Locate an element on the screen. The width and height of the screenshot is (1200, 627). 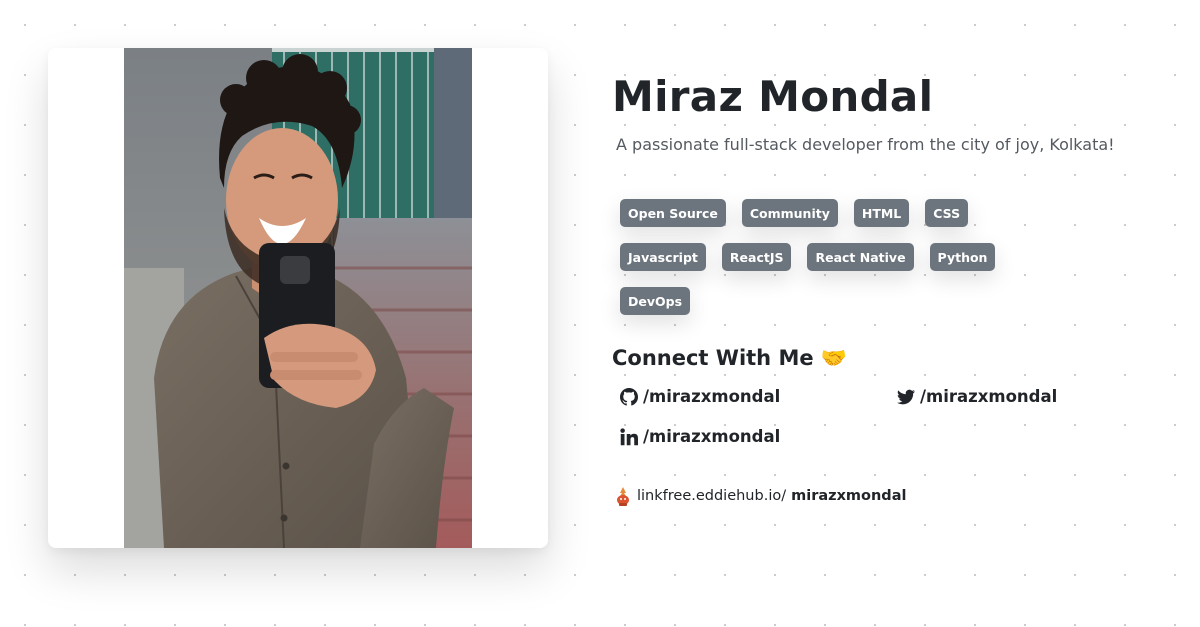
github-link: /mirazxmondal is located at coordinates (700, 396).